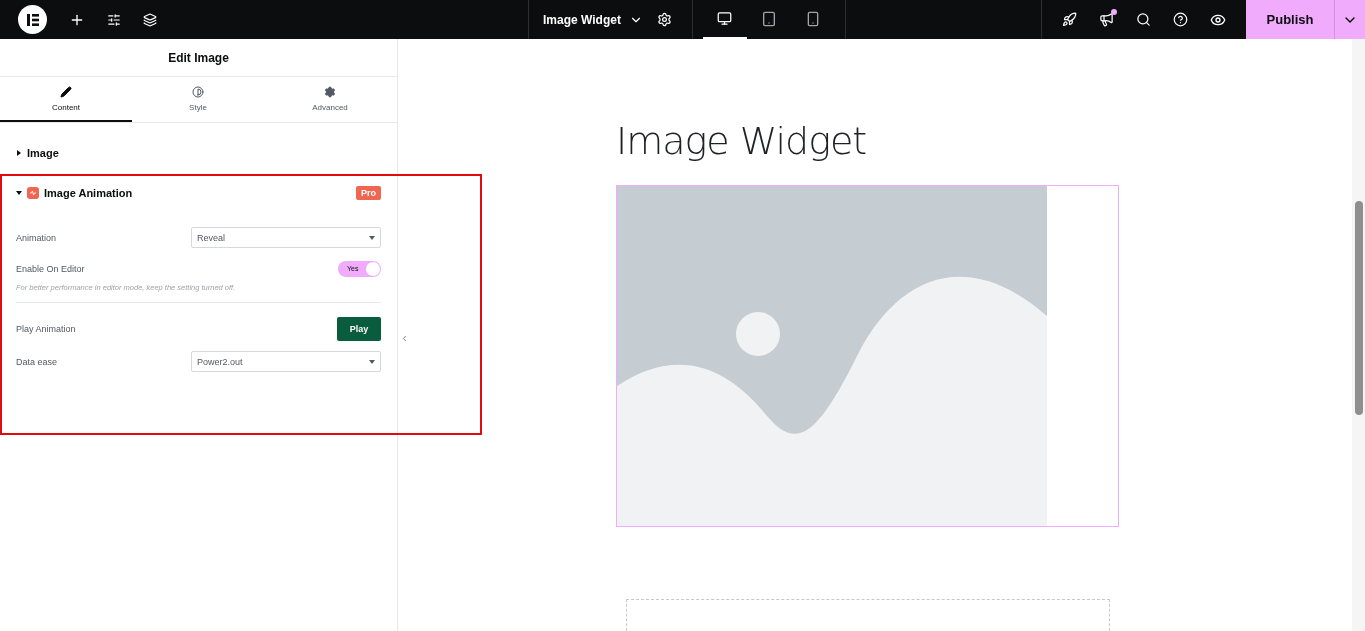  What do you see at coordinates (330, 99) in the screenshot?
I see `panel-tab: Advanced` at bounding box center [330, 99].